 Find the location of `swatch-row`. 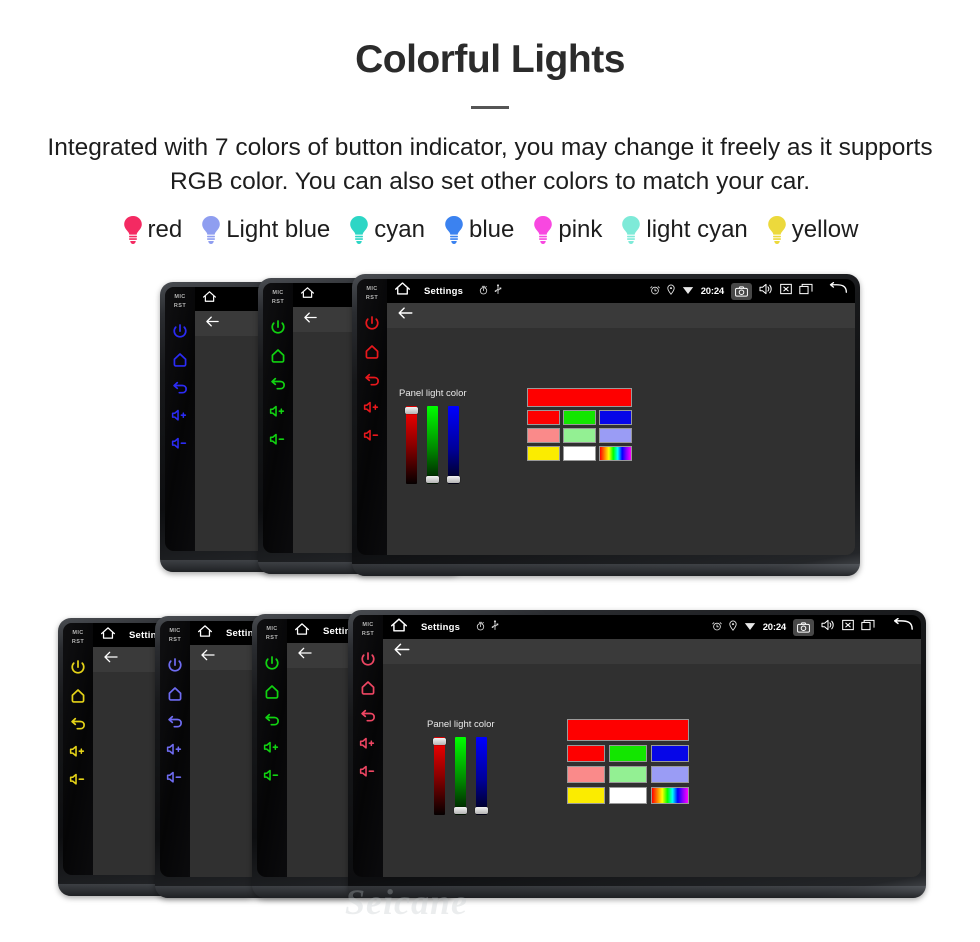

swatch-row is located at coordinates (627, 795).